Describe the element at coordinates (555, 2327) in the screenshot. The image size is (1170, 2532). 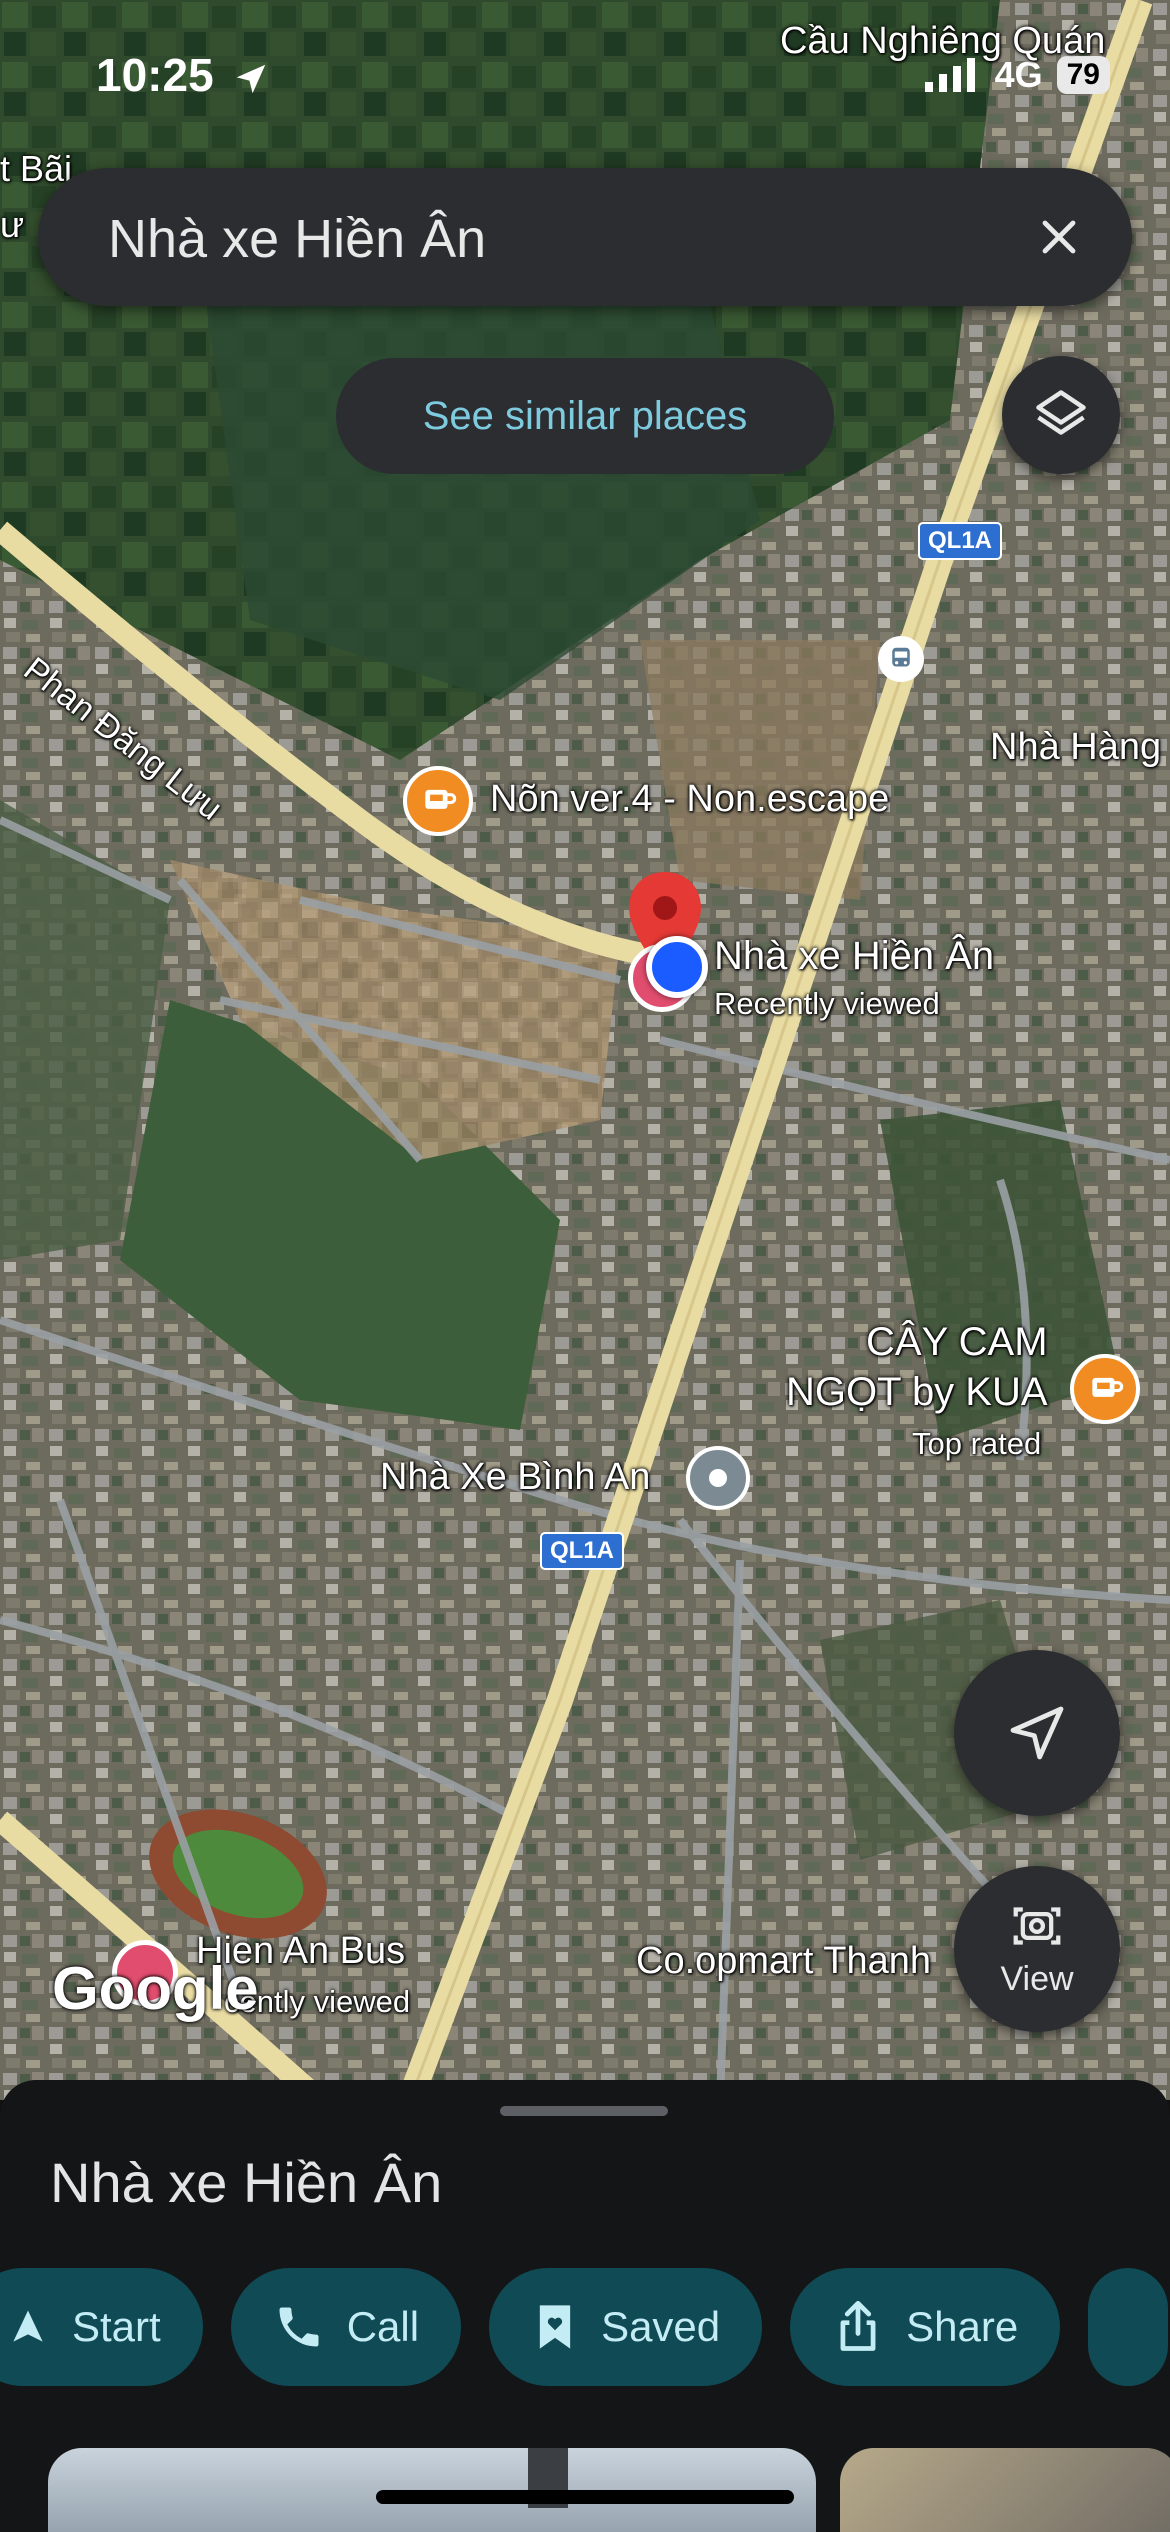
I see `bookmark-icon` at that location.